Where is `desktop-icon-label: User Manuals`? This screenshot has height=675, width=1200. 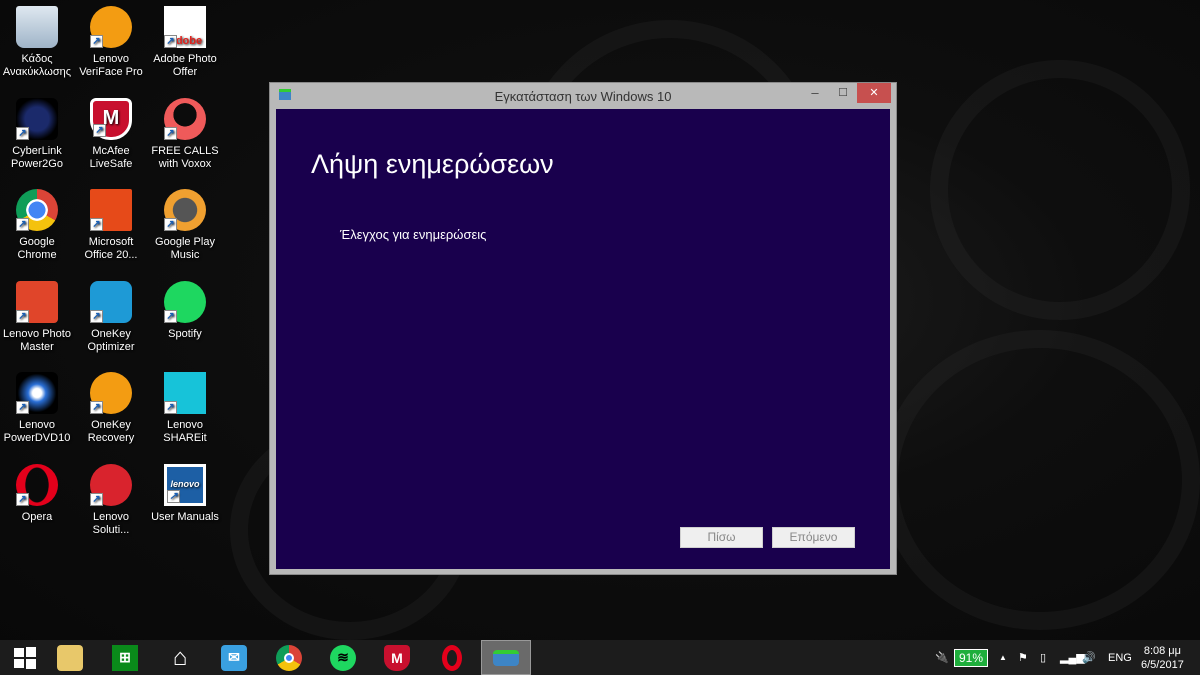 desktop-icon-label: User Manuals is located at coordinates (185, 516).